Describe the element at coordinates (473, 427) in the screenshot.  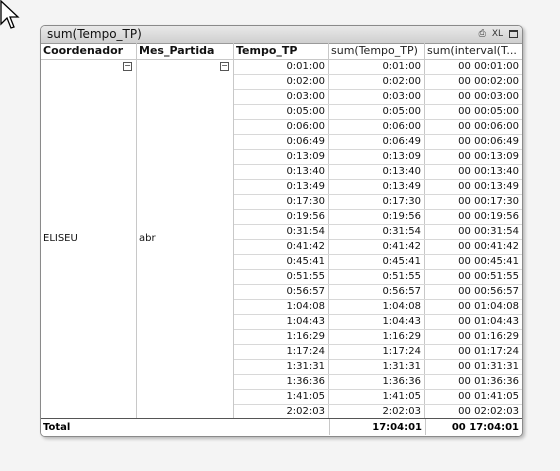
I see `total-sum-interval: 00 17:04:01` at that location.